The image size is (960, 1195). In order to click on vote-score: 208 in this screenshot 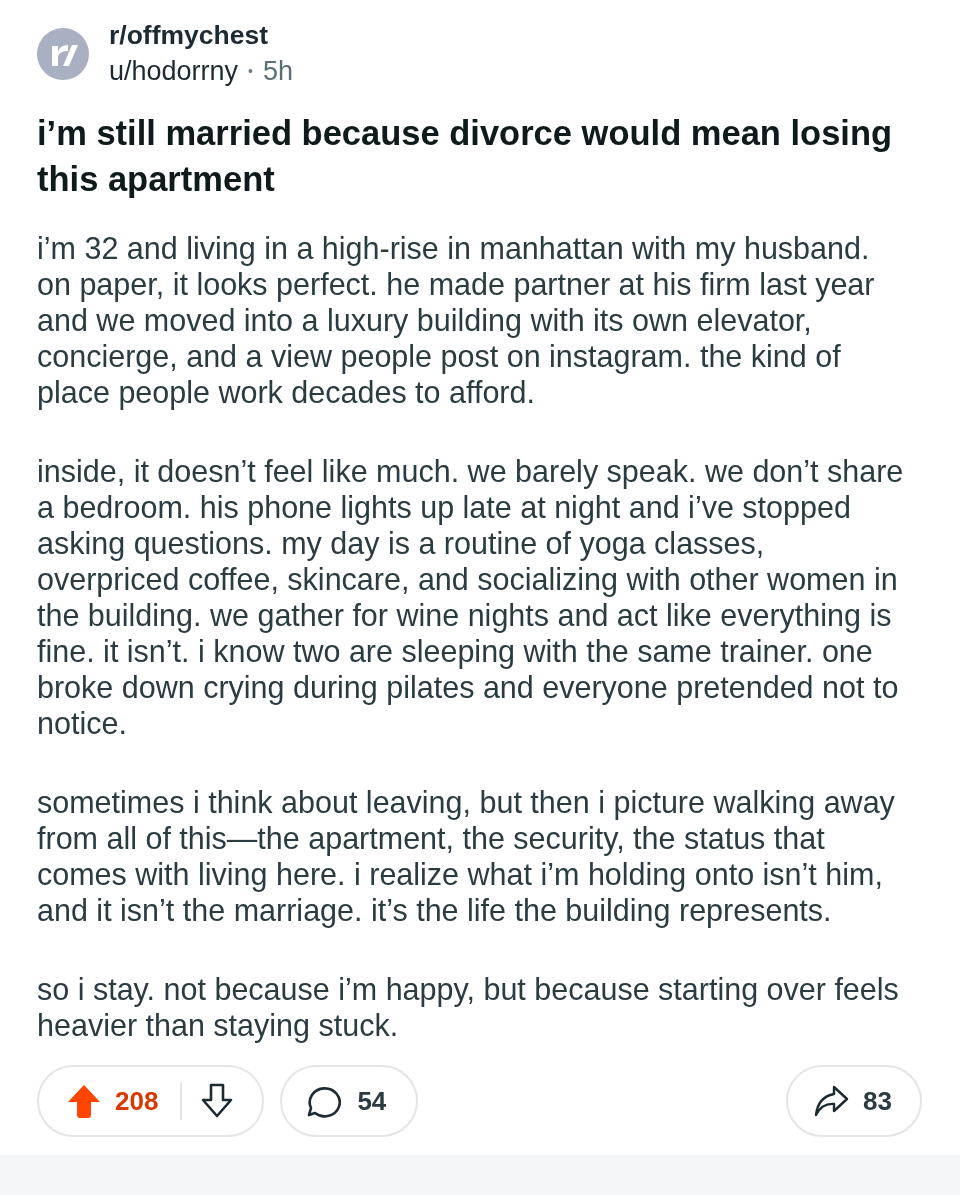, I will do `click(137, 1101)`.